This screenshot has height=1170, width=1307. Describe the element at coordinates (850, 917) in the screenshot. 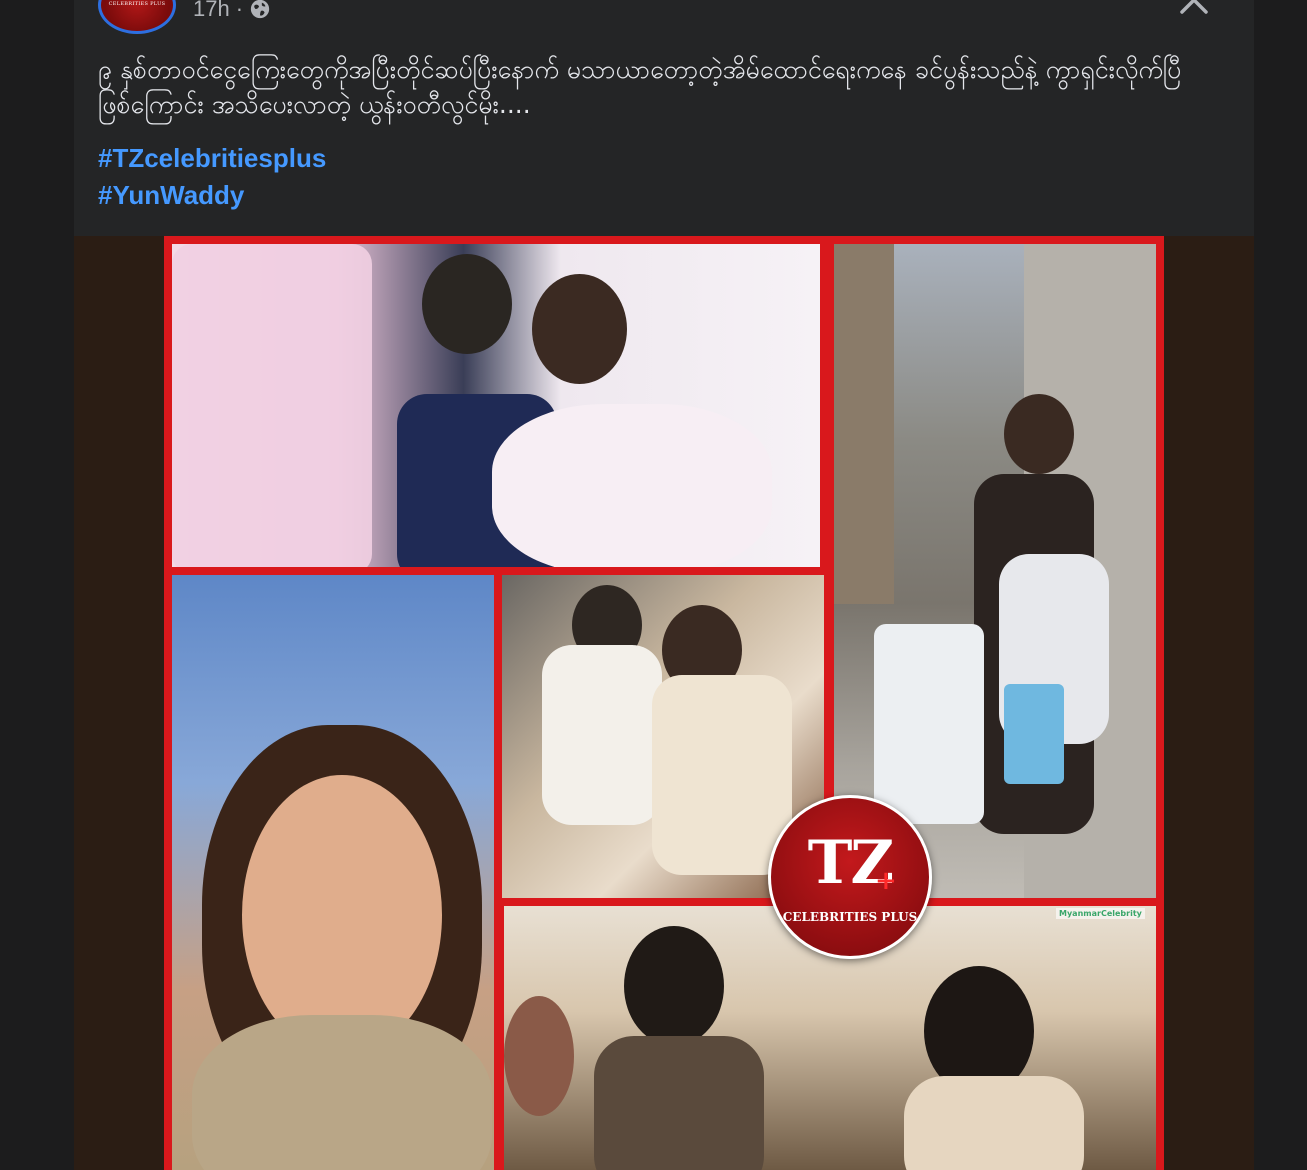

I see `logo-subtitle: CELEBRITIES PLUS` at that location.